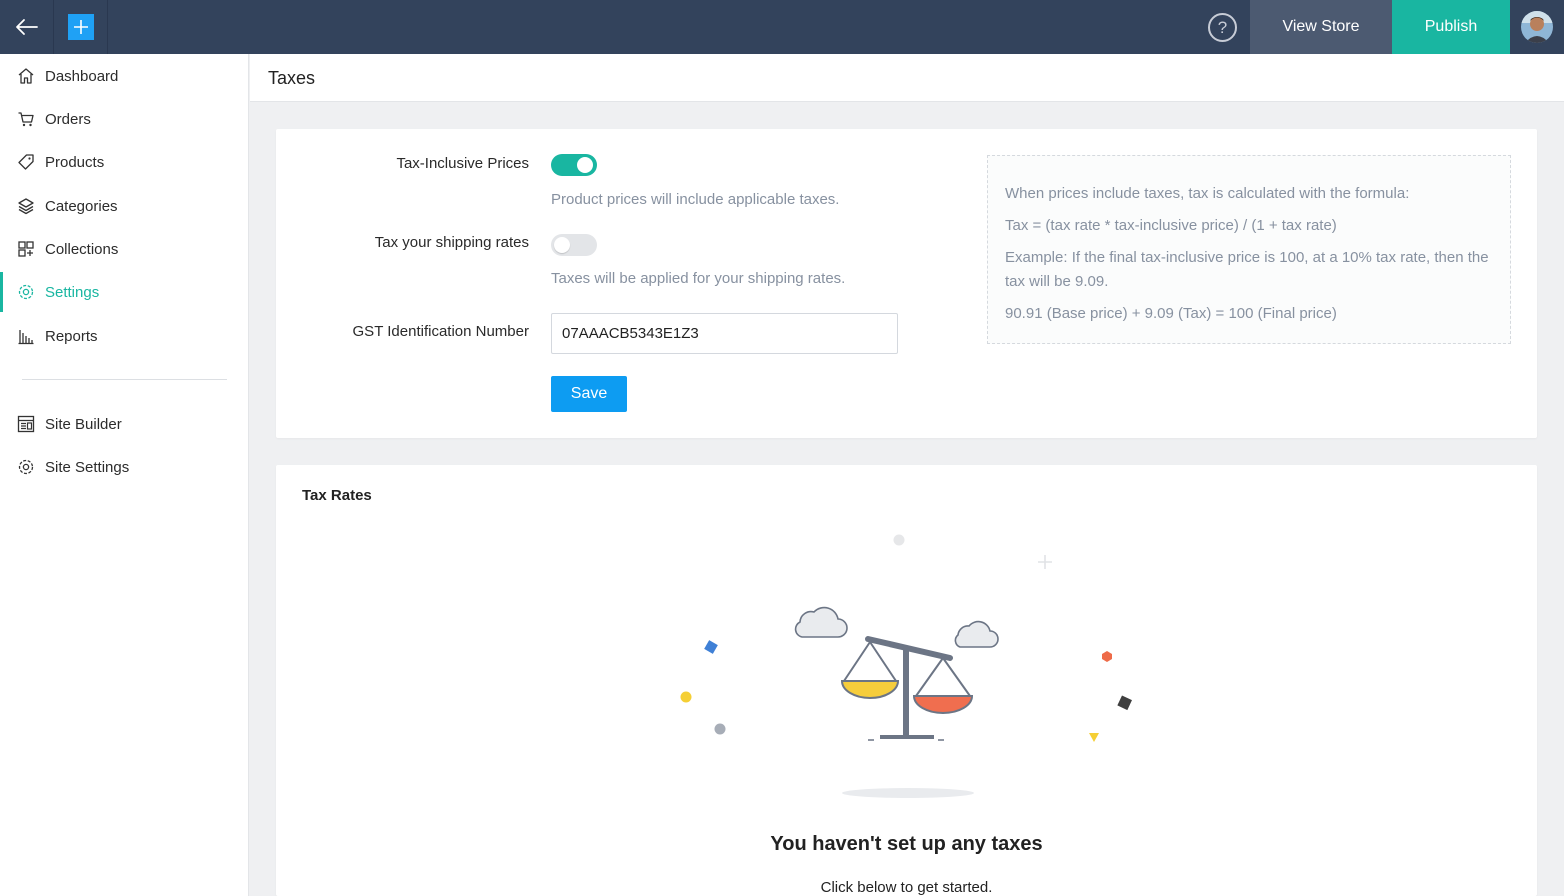 This screenshot has width=1564, height=896. I want to click on sidebar-item-site-builder: Site Builder, so click(124, 424).